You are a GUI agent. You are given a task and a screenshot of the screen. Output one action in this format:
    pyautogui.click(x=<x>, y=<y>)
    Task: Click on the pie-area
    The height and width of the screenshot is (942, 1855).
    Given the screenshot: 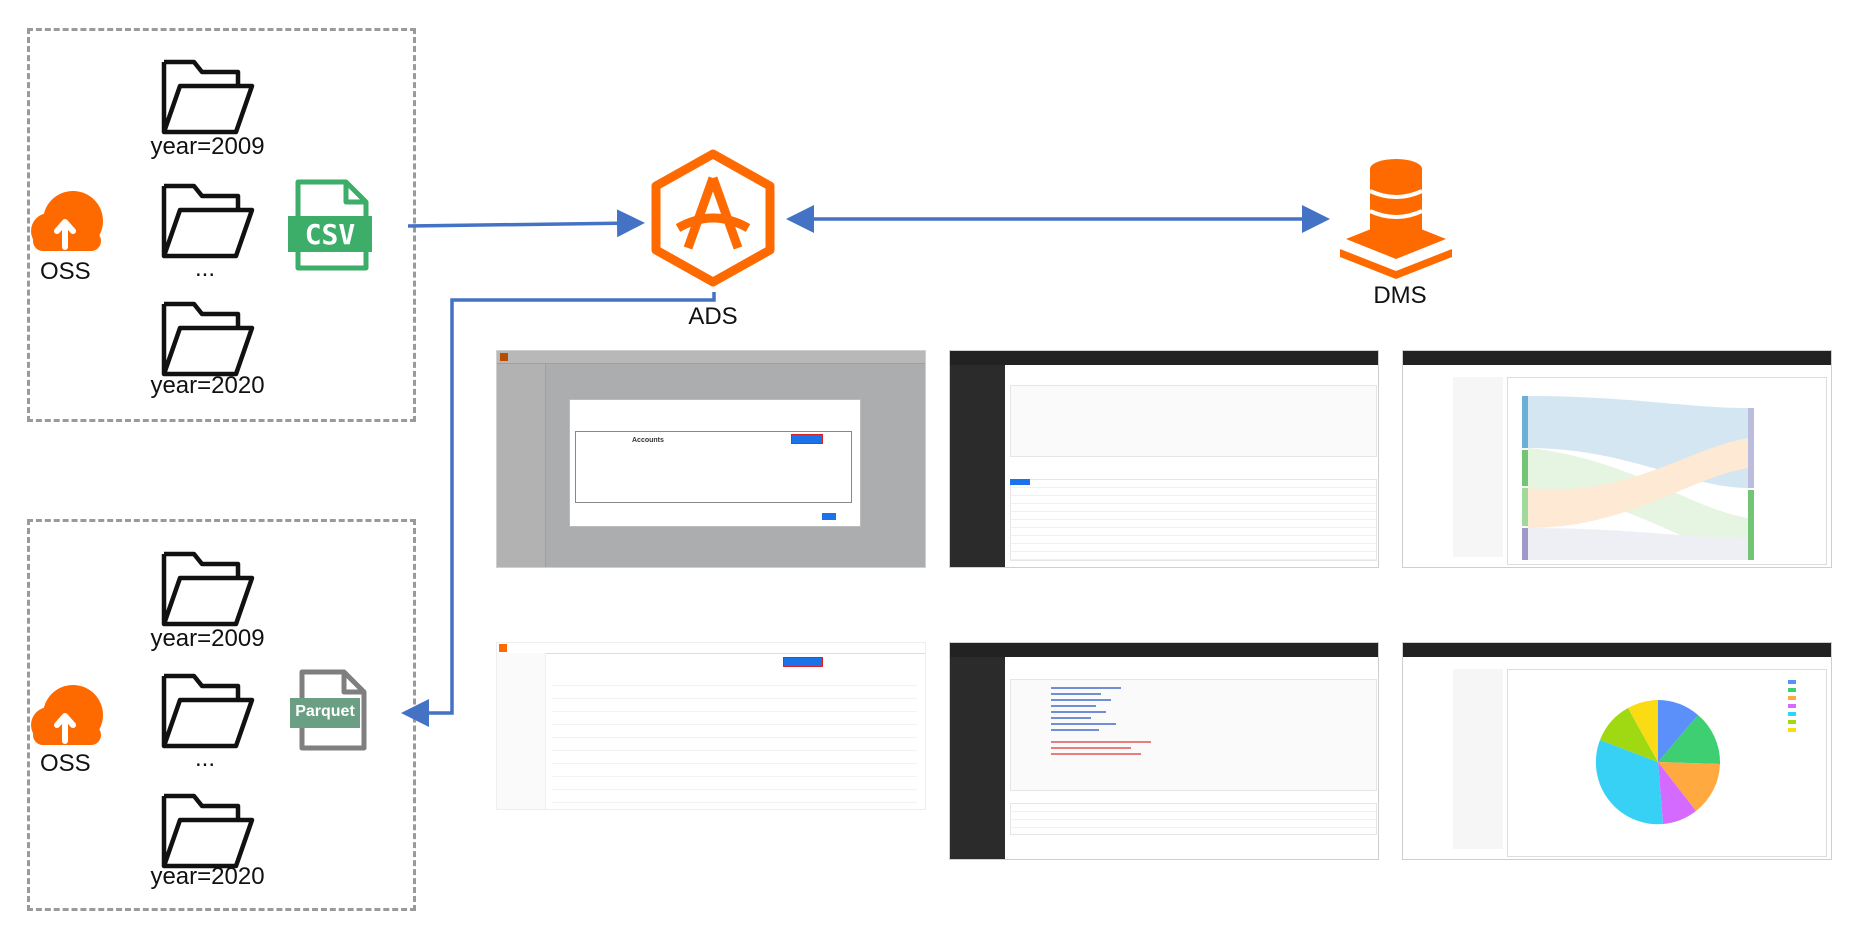 What is the action you would take?
    pyautogui.click(x=1667, y=763)
    